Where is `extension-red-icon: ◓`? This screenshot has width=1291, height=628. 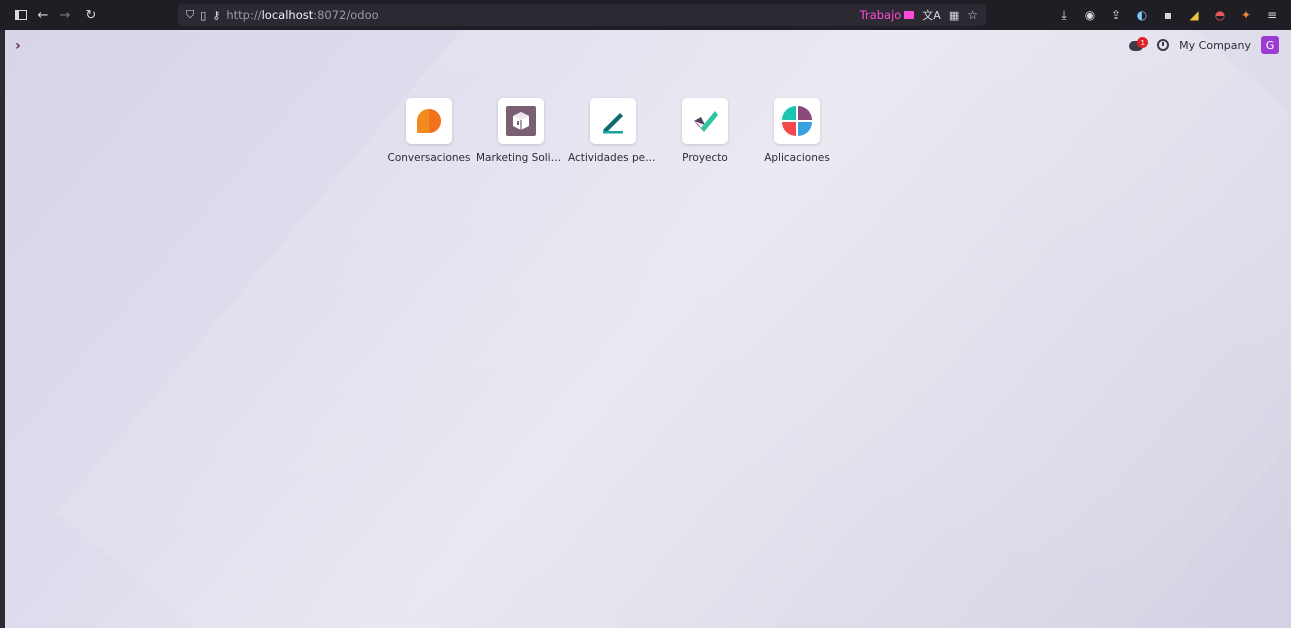
extension-red-icon: ◓ is located at coordinates (1220, 15).